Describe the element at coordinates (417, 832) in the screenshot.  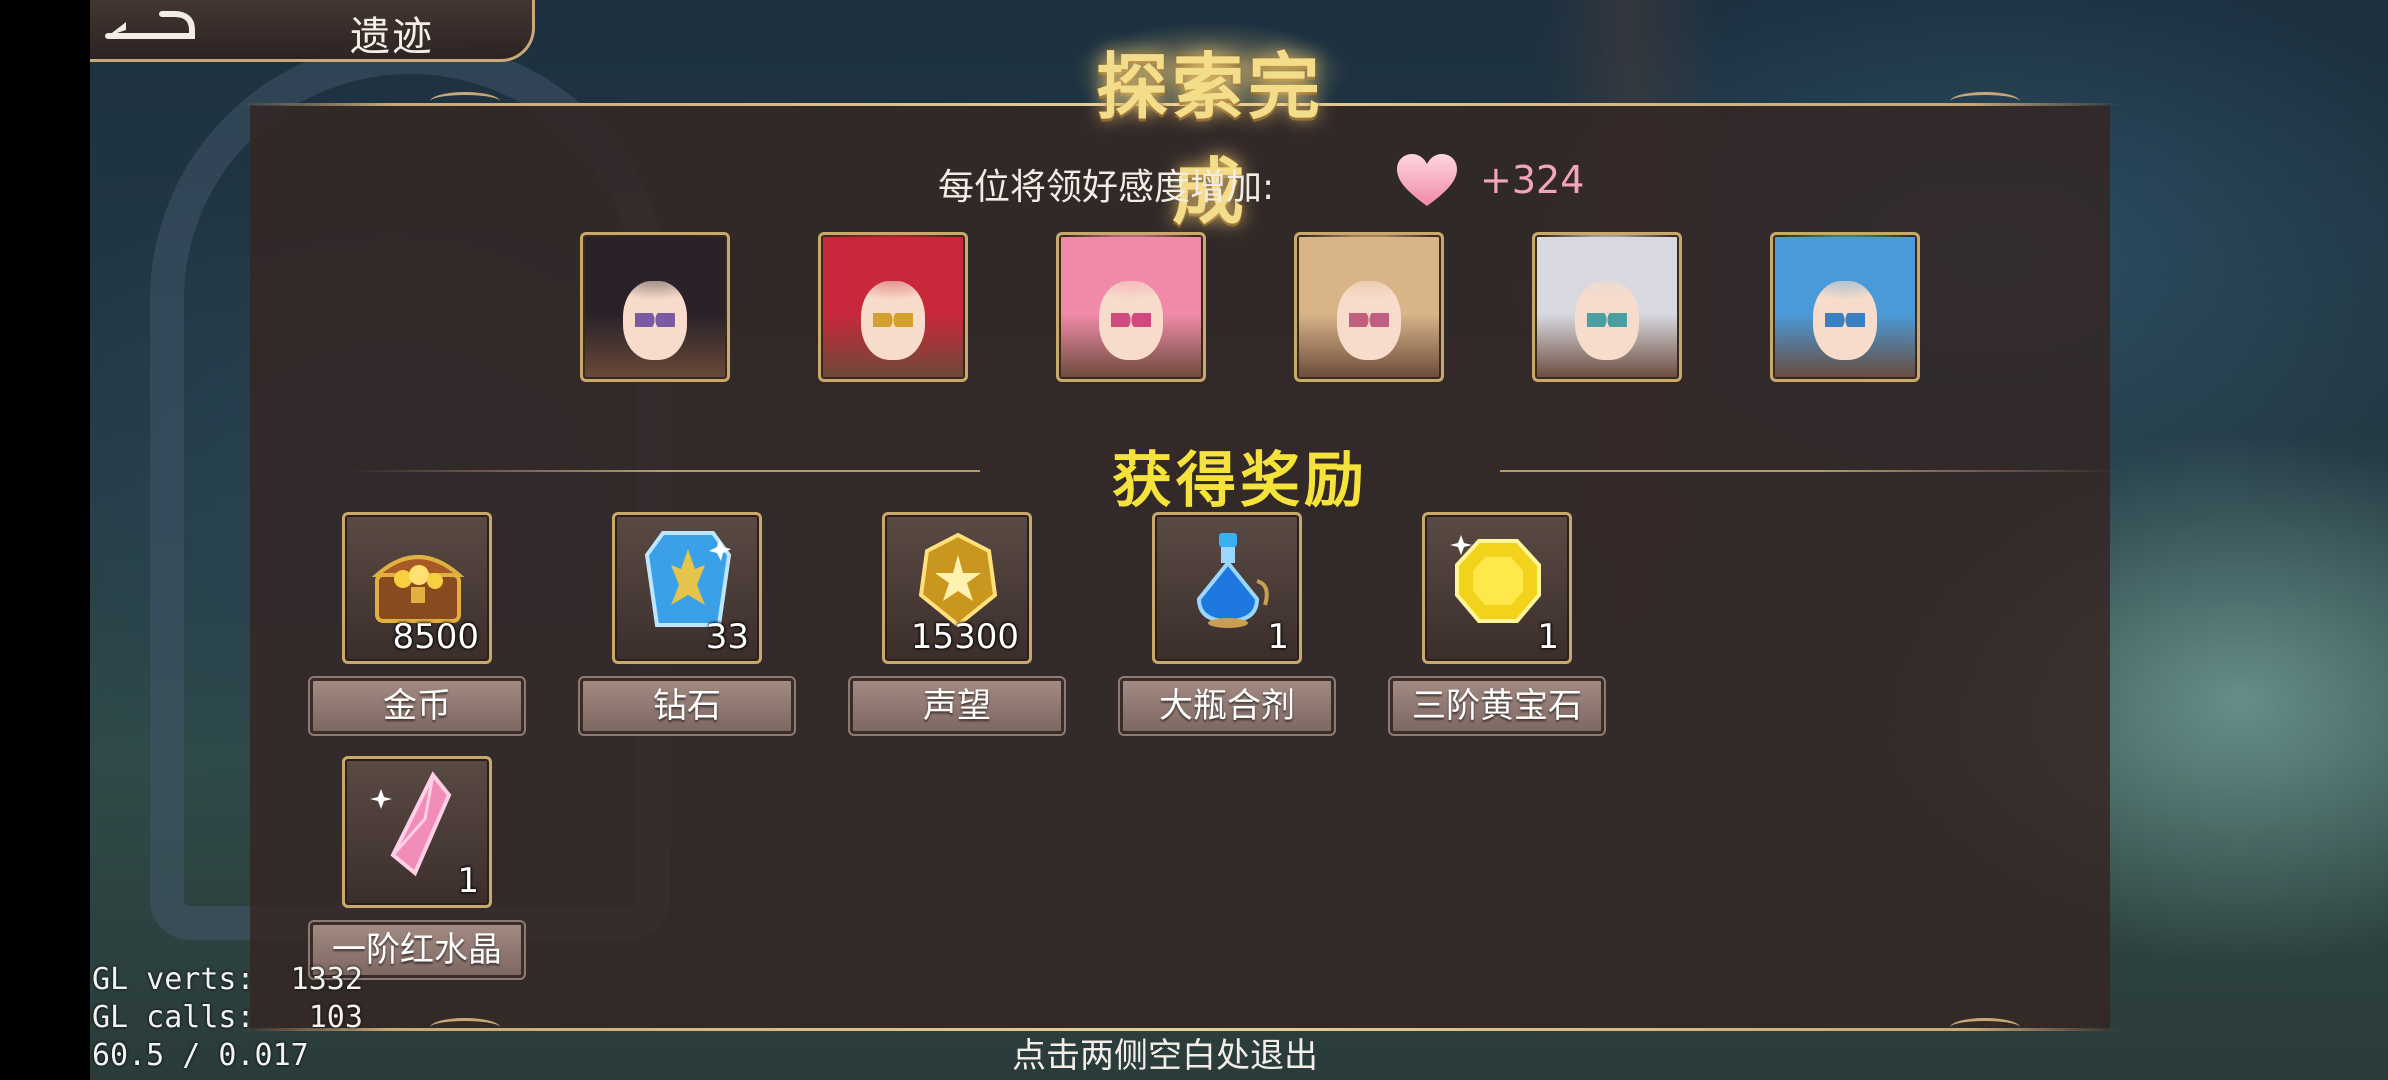
I see `reward-item-red-crystal: 1` at that location.